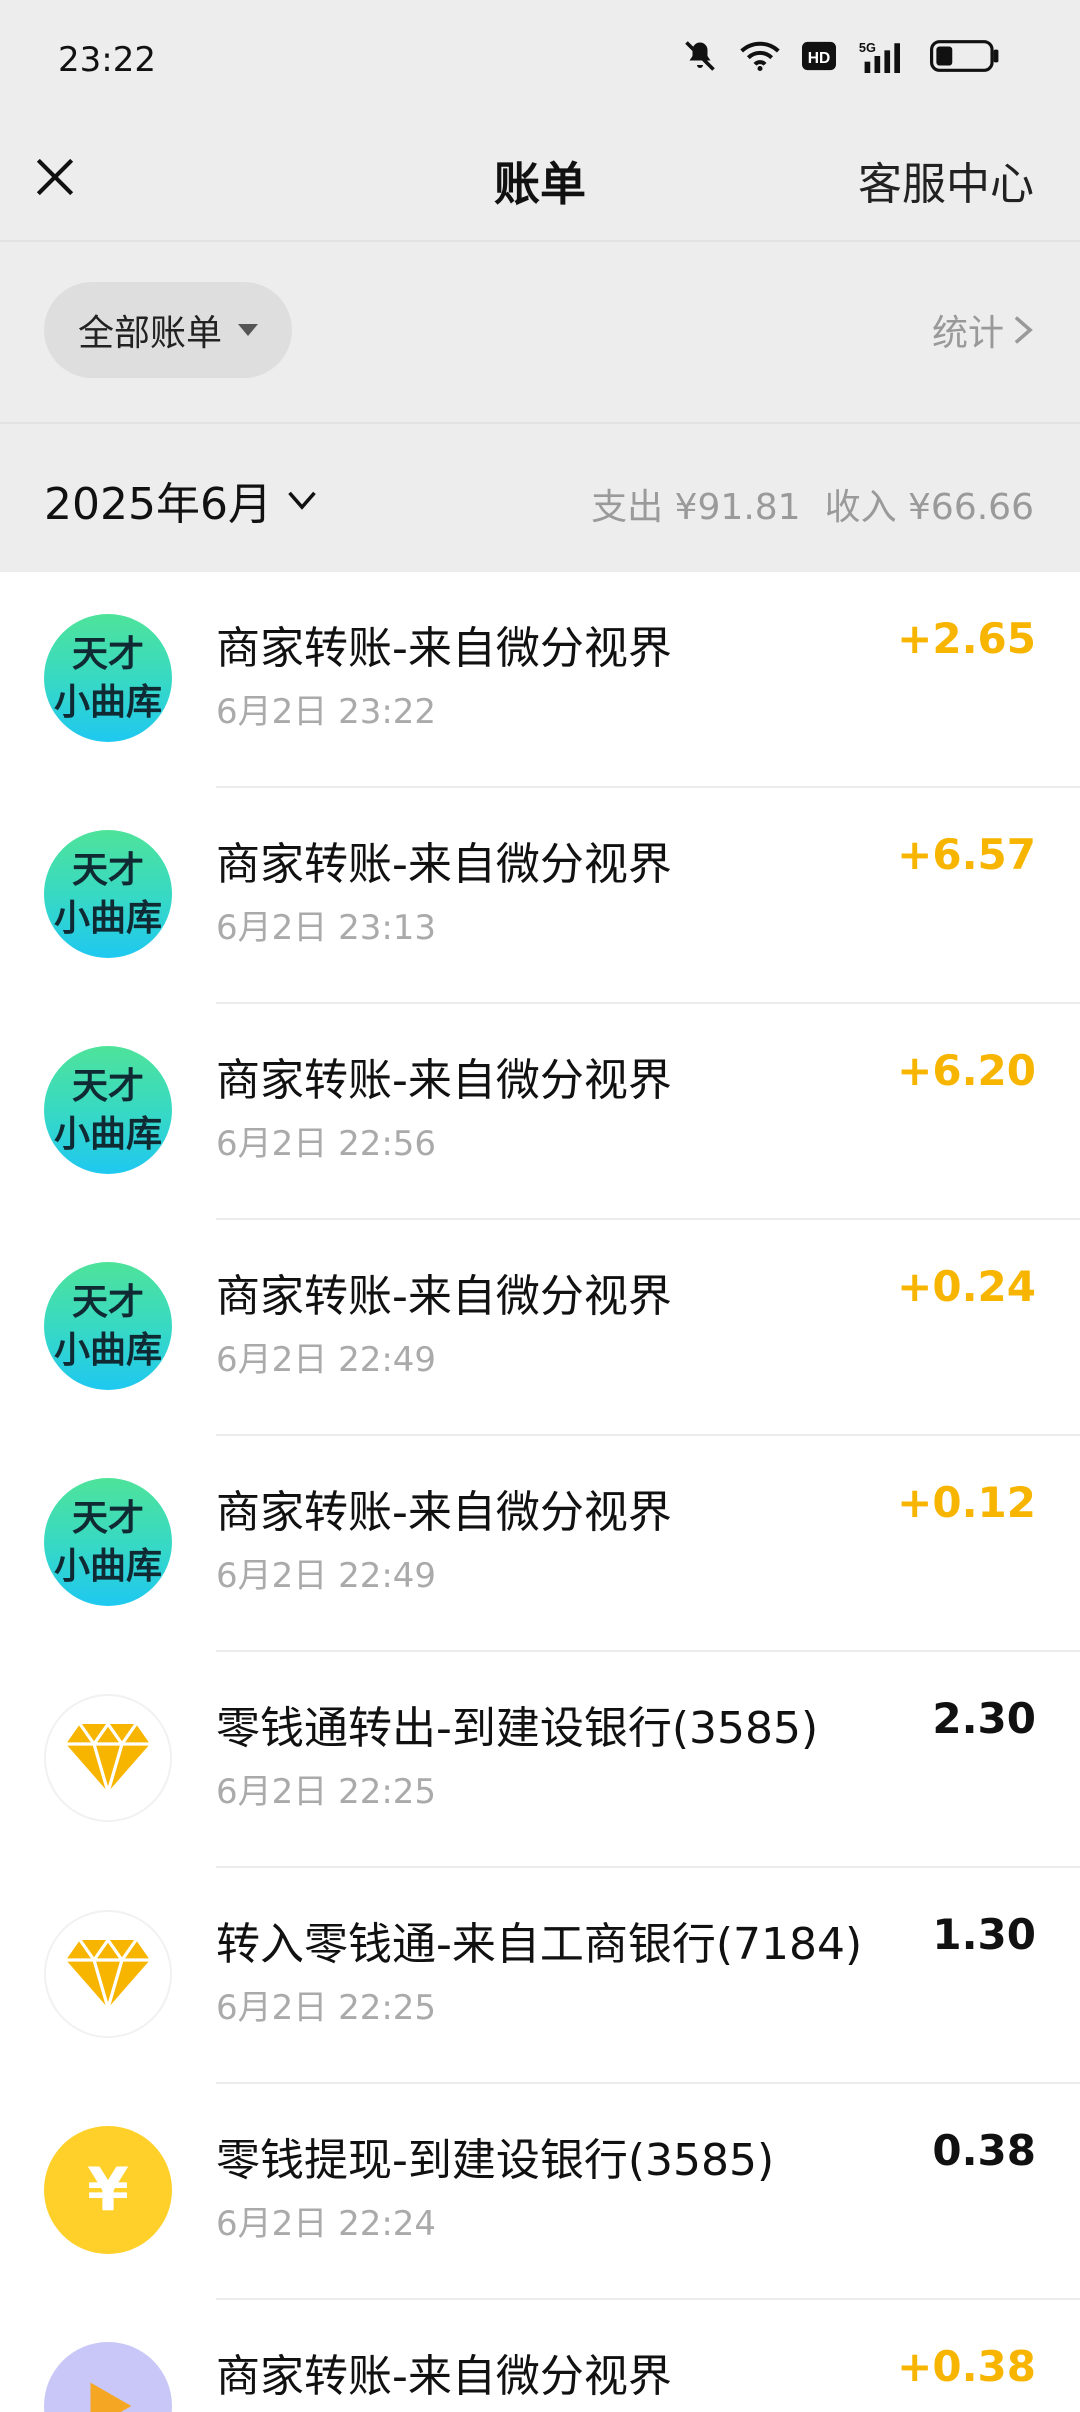  I want to click on transaction-title: 零钱提现-到建设银行(3585), so click(495, 2160).